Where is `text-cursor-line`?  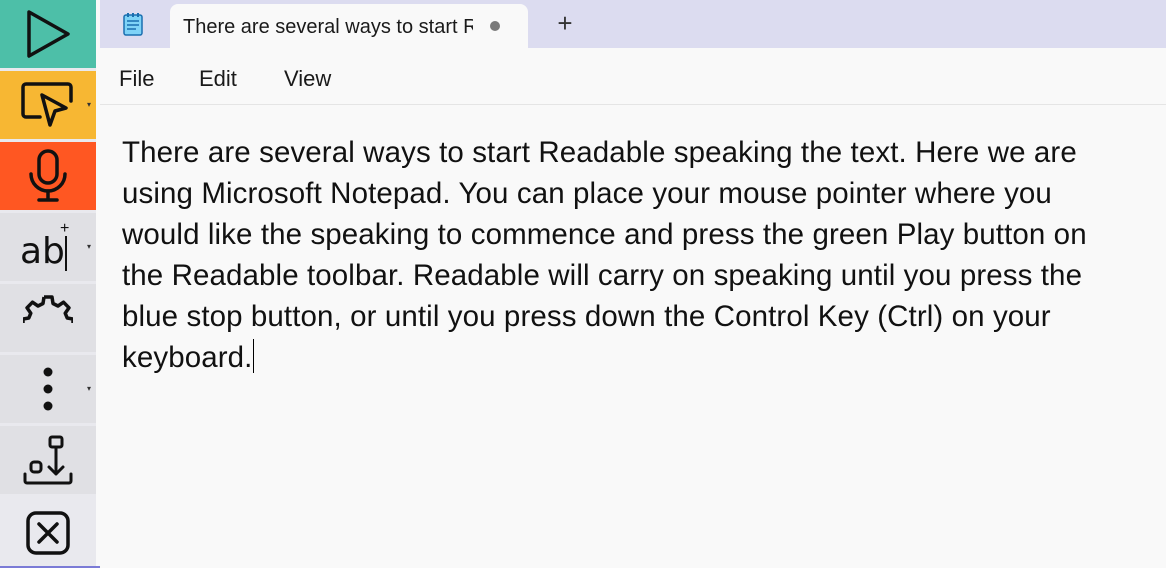
text-cursor-line is located at coordinates (66, 253).